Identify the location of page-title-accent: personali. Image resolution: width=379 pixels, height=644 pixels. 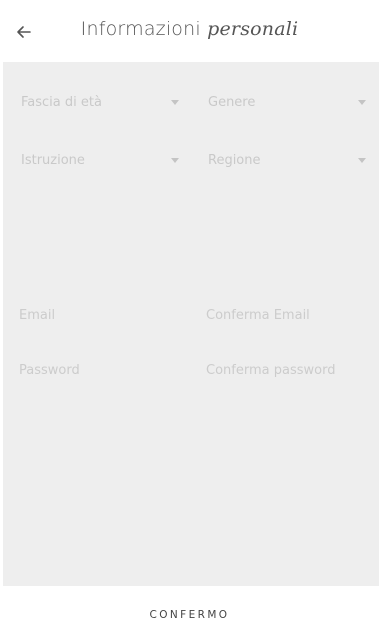
(253, 29).